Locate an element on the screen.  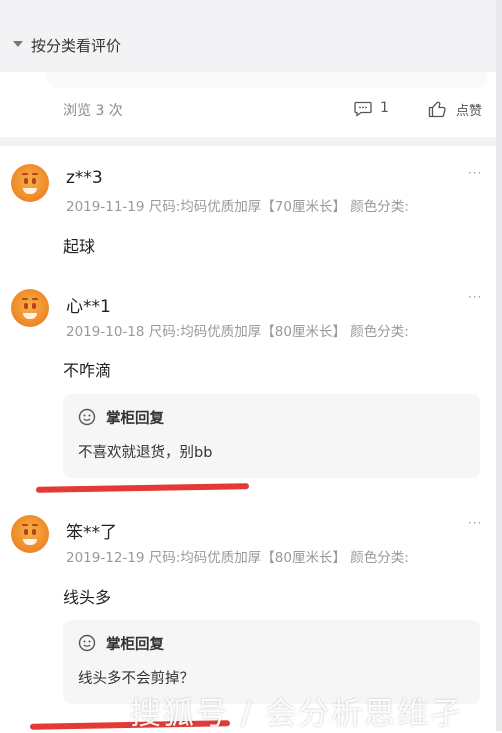
seller-reply: 掌柜回复 不喜欢就退货，别bb is located at coordinates (271, 436).